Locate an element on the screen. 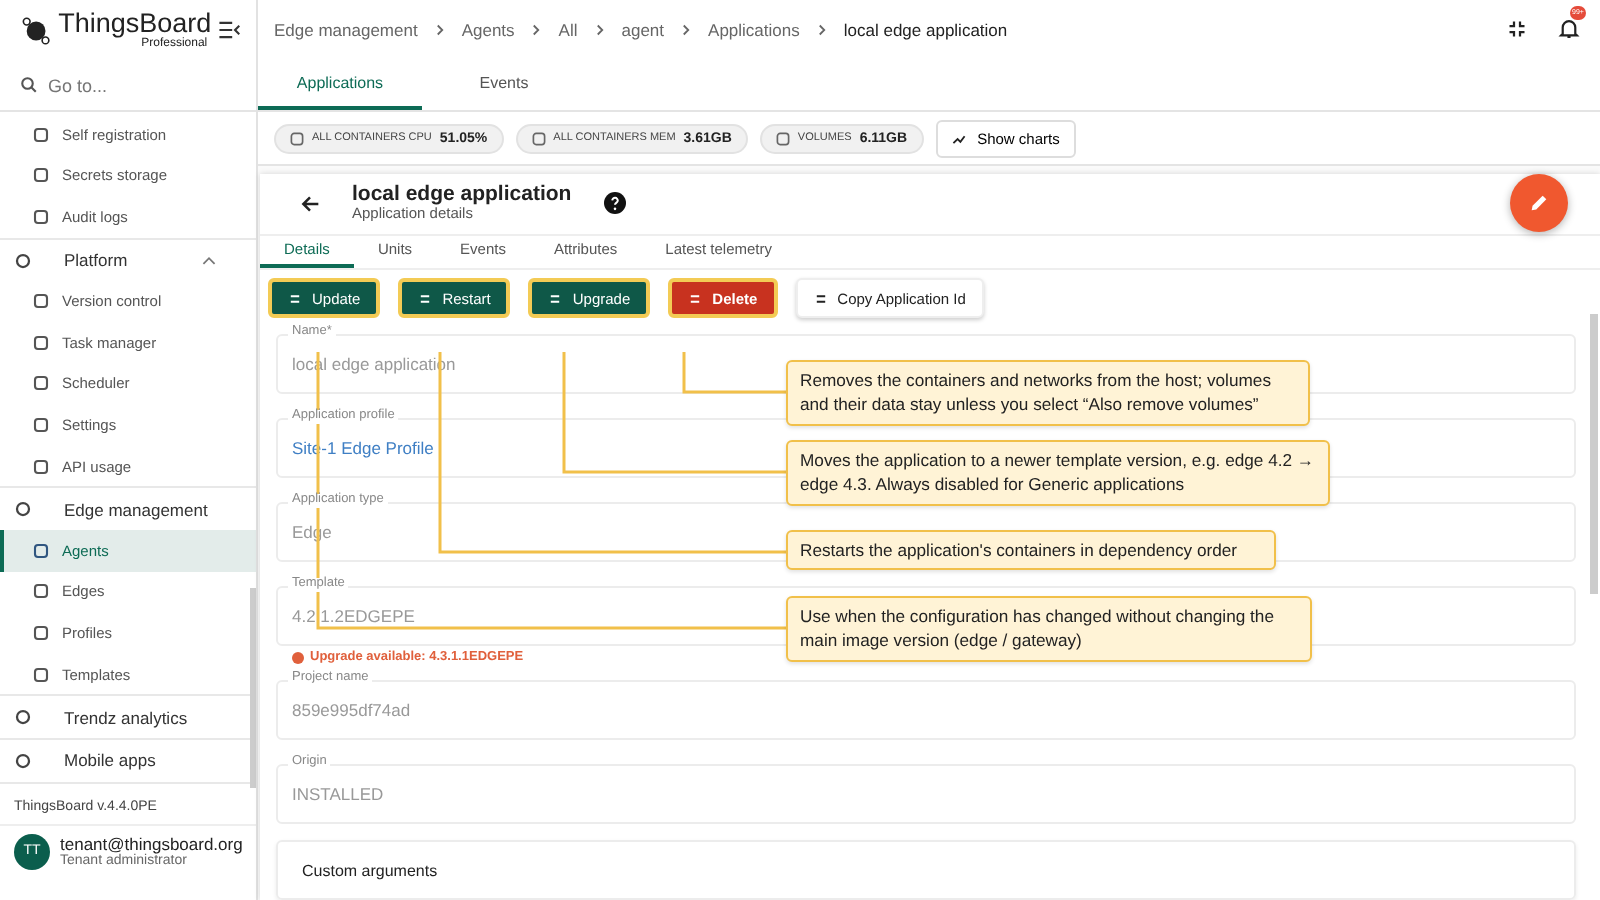  annotation-tooltip: Restarts the application's containers in dependency order is located at coordinates (1031, 550).